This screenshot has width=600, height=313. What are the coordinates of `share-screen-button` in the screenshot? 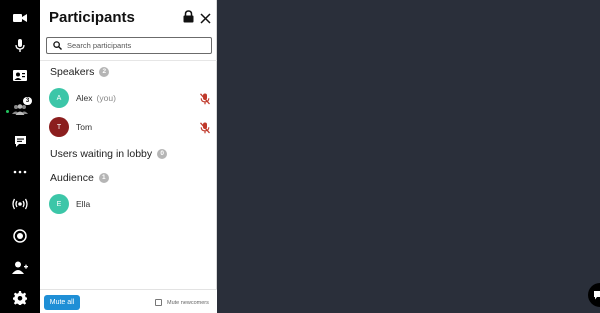 It's located at (20, 76).